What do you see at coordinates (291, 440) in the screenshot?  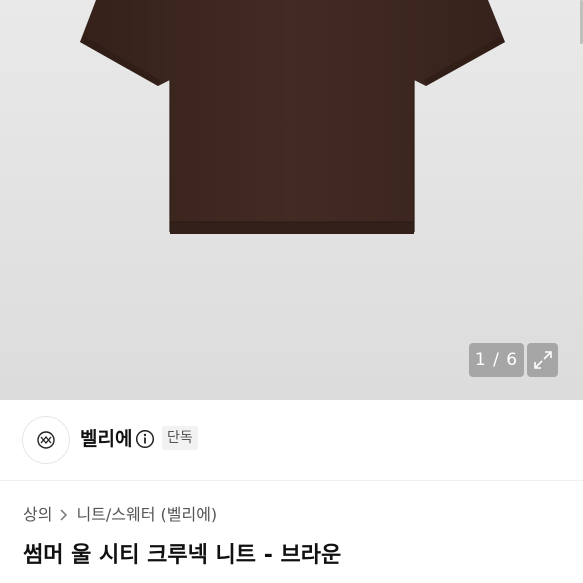 I see `brand-row: 벨리에 단독` at bounding box center [291, 440].